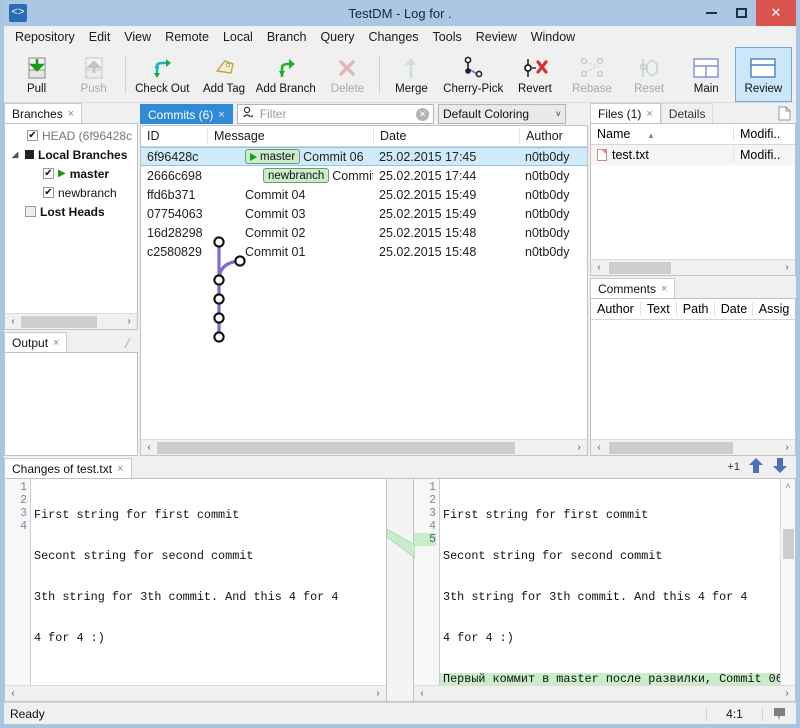  I want to click on comment-balloon-icon, so click(779, 713).